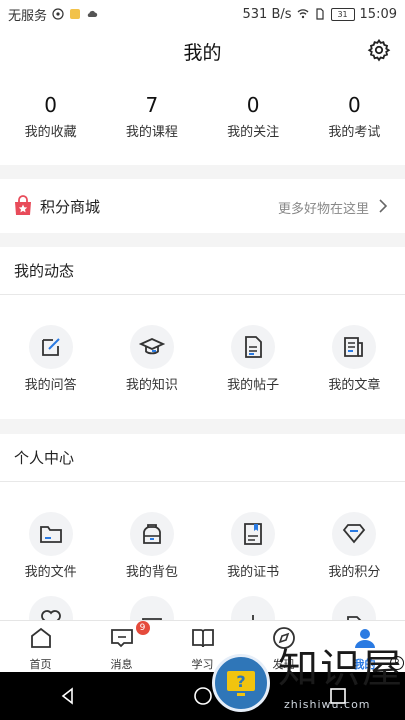 The image size is (405, 720). Describe the element at coordinates (70, 207) in the screenshot. I see `points-mall-title: 积分商城` at that location.